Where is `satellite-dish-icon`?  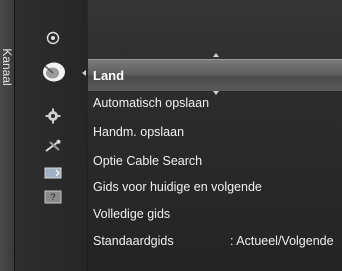
satellite-dish-icon is located at coordinates (54, 72).